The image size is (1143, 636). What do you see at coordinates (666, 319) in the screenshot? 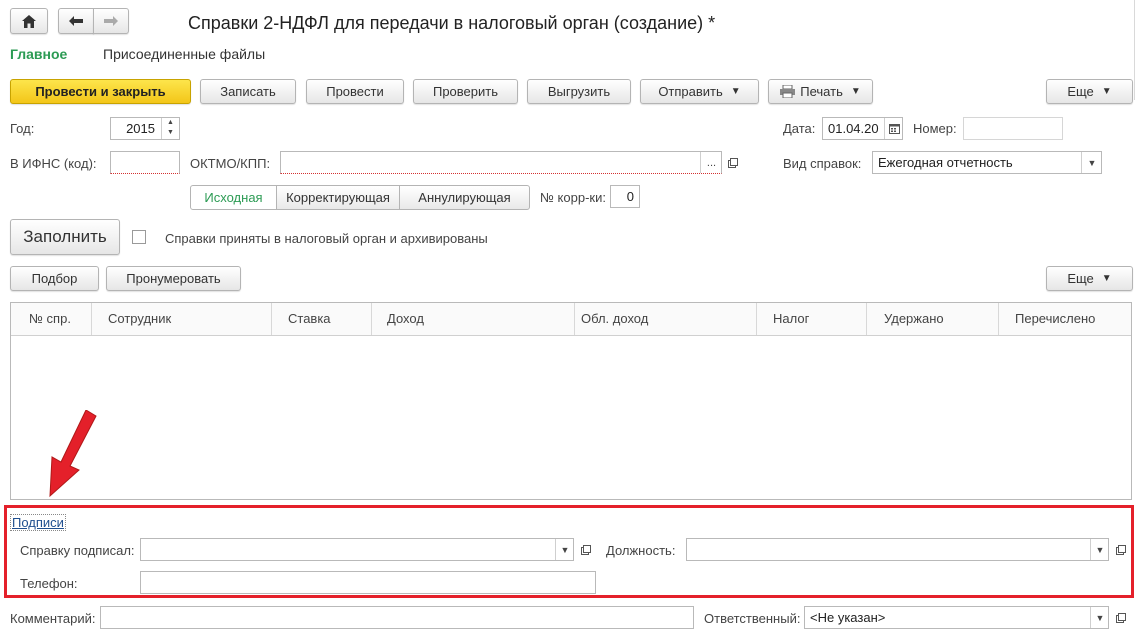
I see `column-header-taxable-income: Обл. доход` at bounding box center [666, 319].